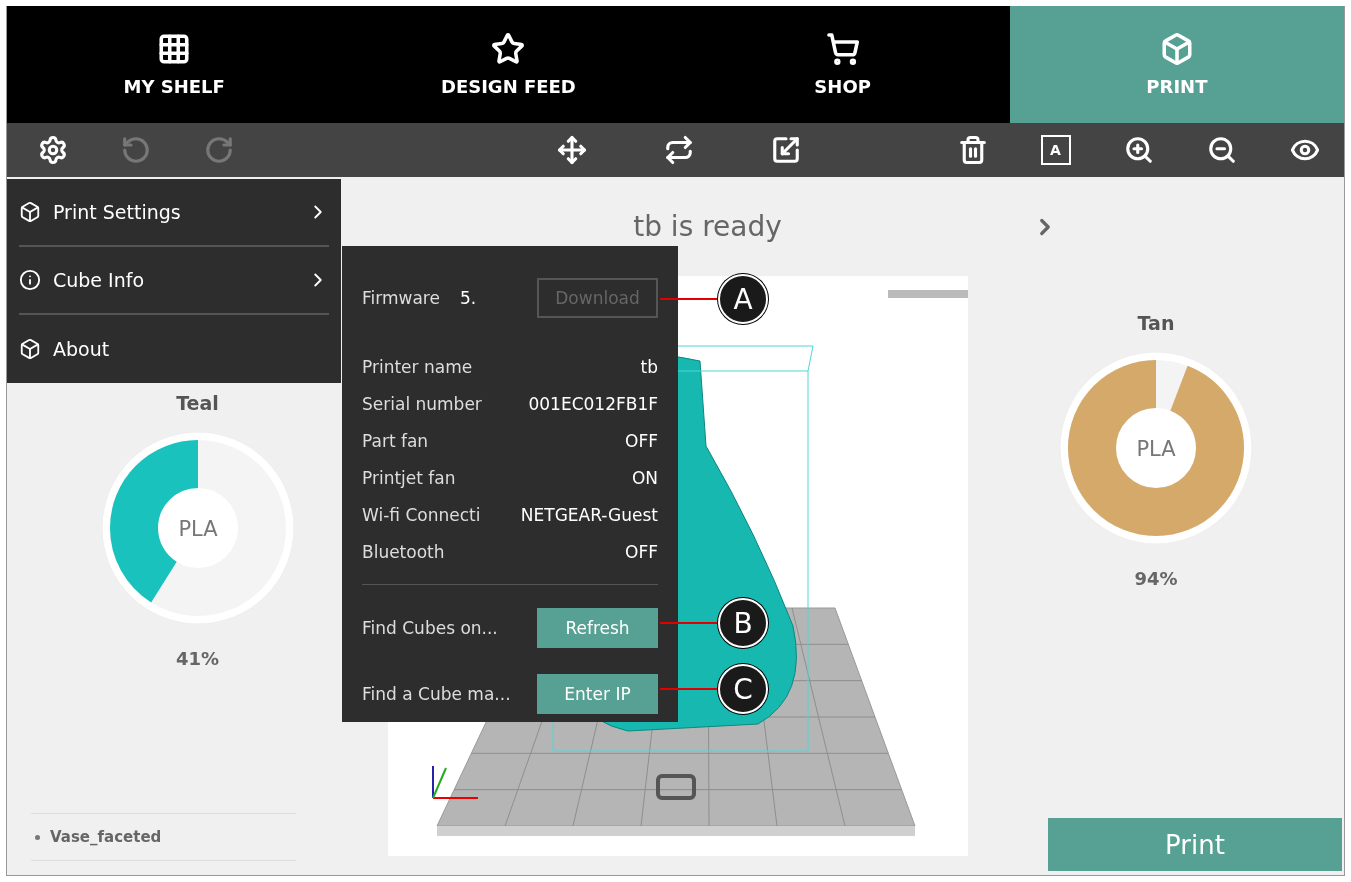 This screenshot has height=882, width=1351. I want to click on move-icon, so click(571, 150).